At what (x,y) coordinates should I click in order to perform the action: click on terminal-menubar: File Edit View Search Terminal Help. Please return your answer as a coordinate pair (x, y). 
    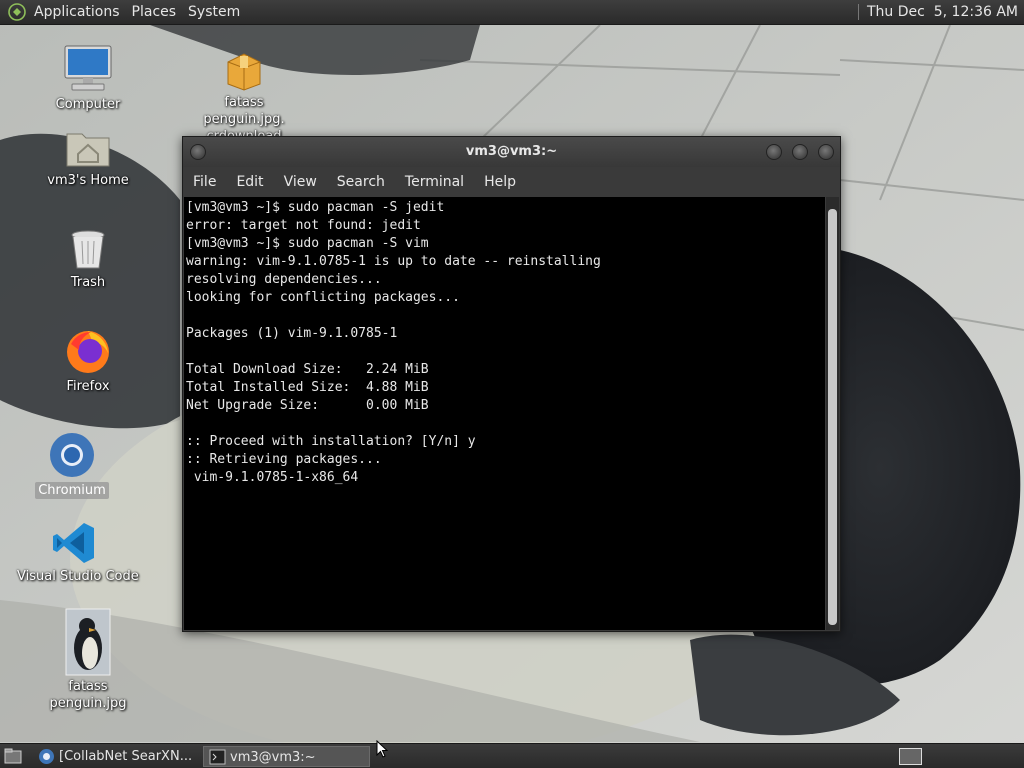
    Looking at the image, I should click on (511, 182).